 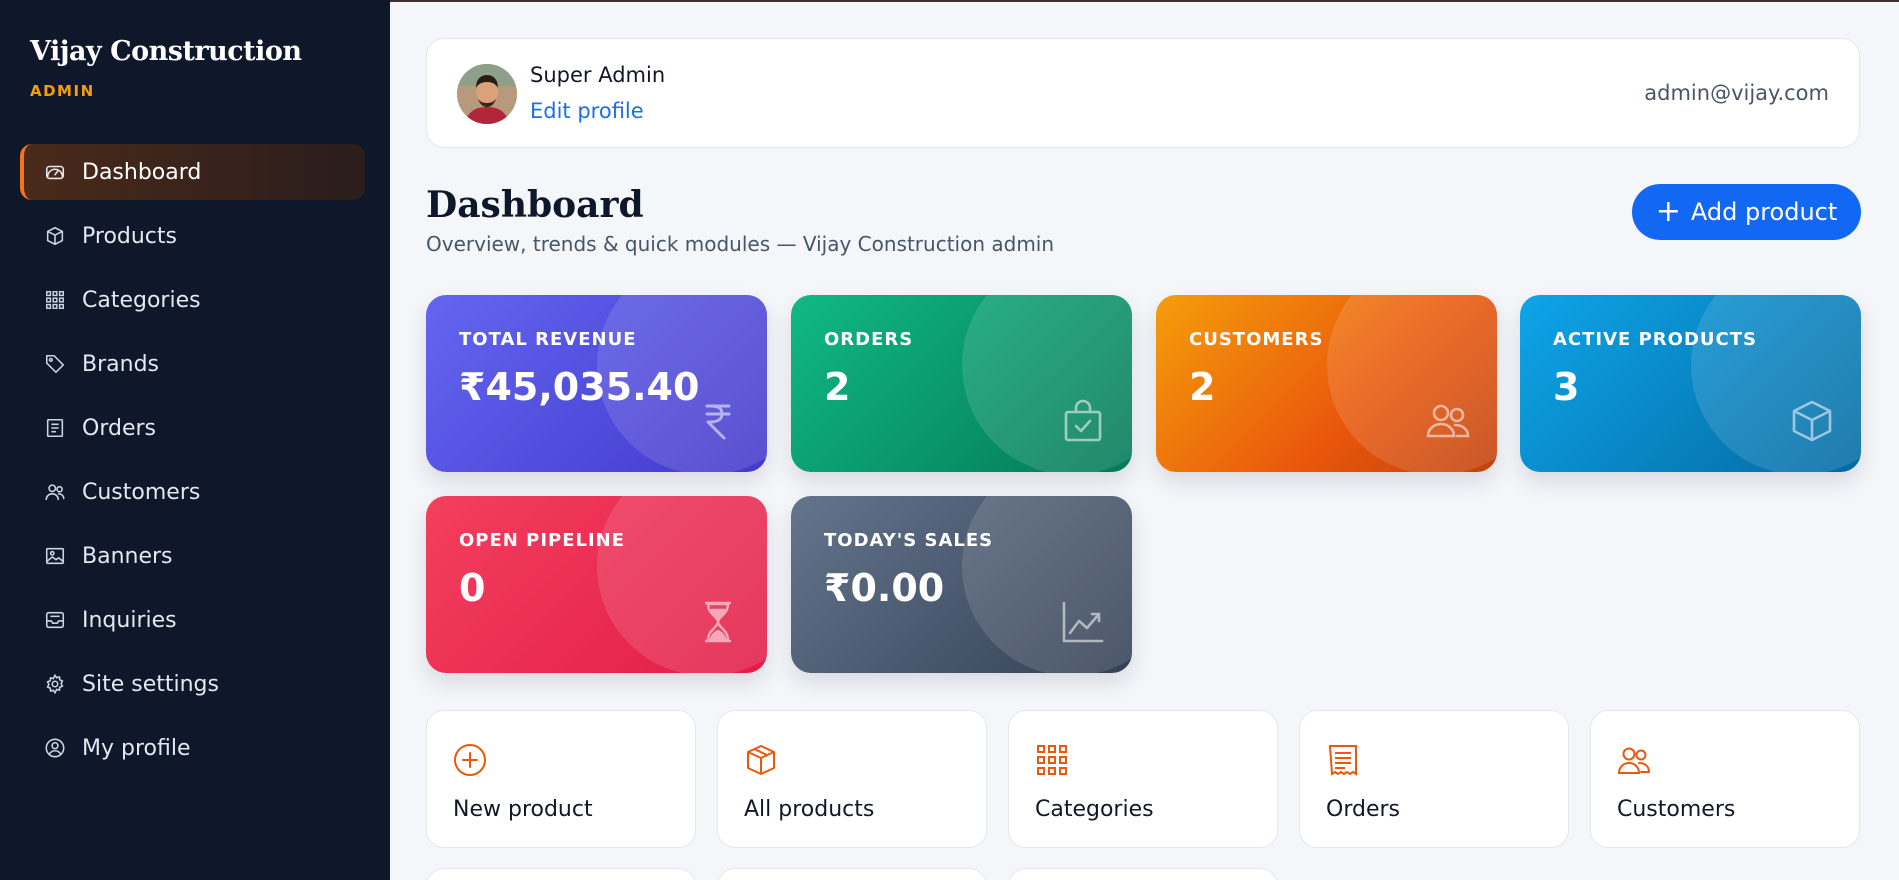 I want to click on sidebar-item-label: My profile, so click(x=136, y=748).